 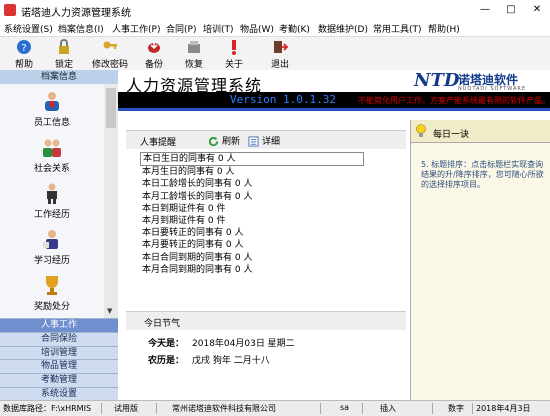 I want to click on category-system-settings: 系统设置, so click(x=59, y=393).